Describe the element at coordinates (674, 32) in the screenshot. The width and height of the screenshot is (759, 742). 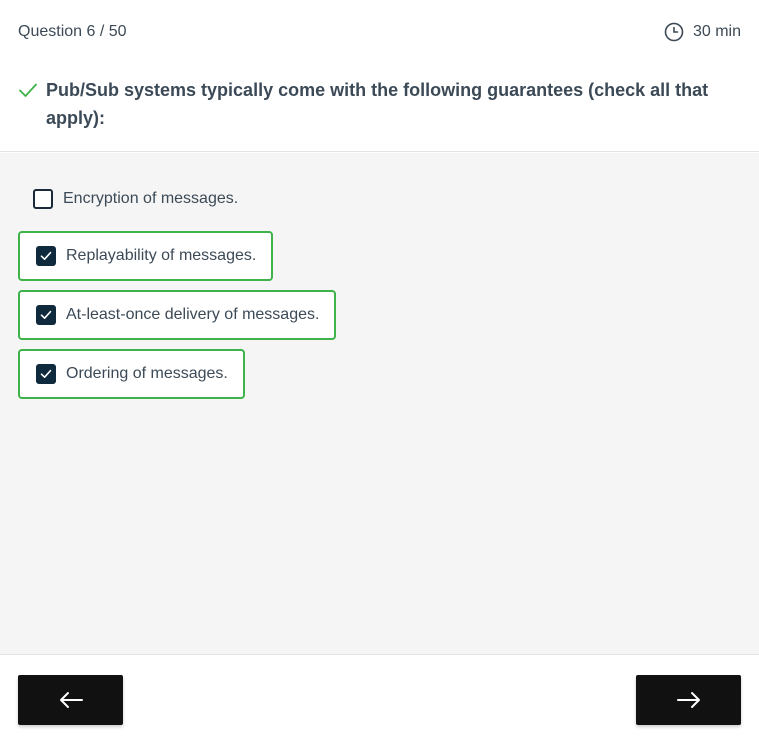
I see `clock-icon` at that location.